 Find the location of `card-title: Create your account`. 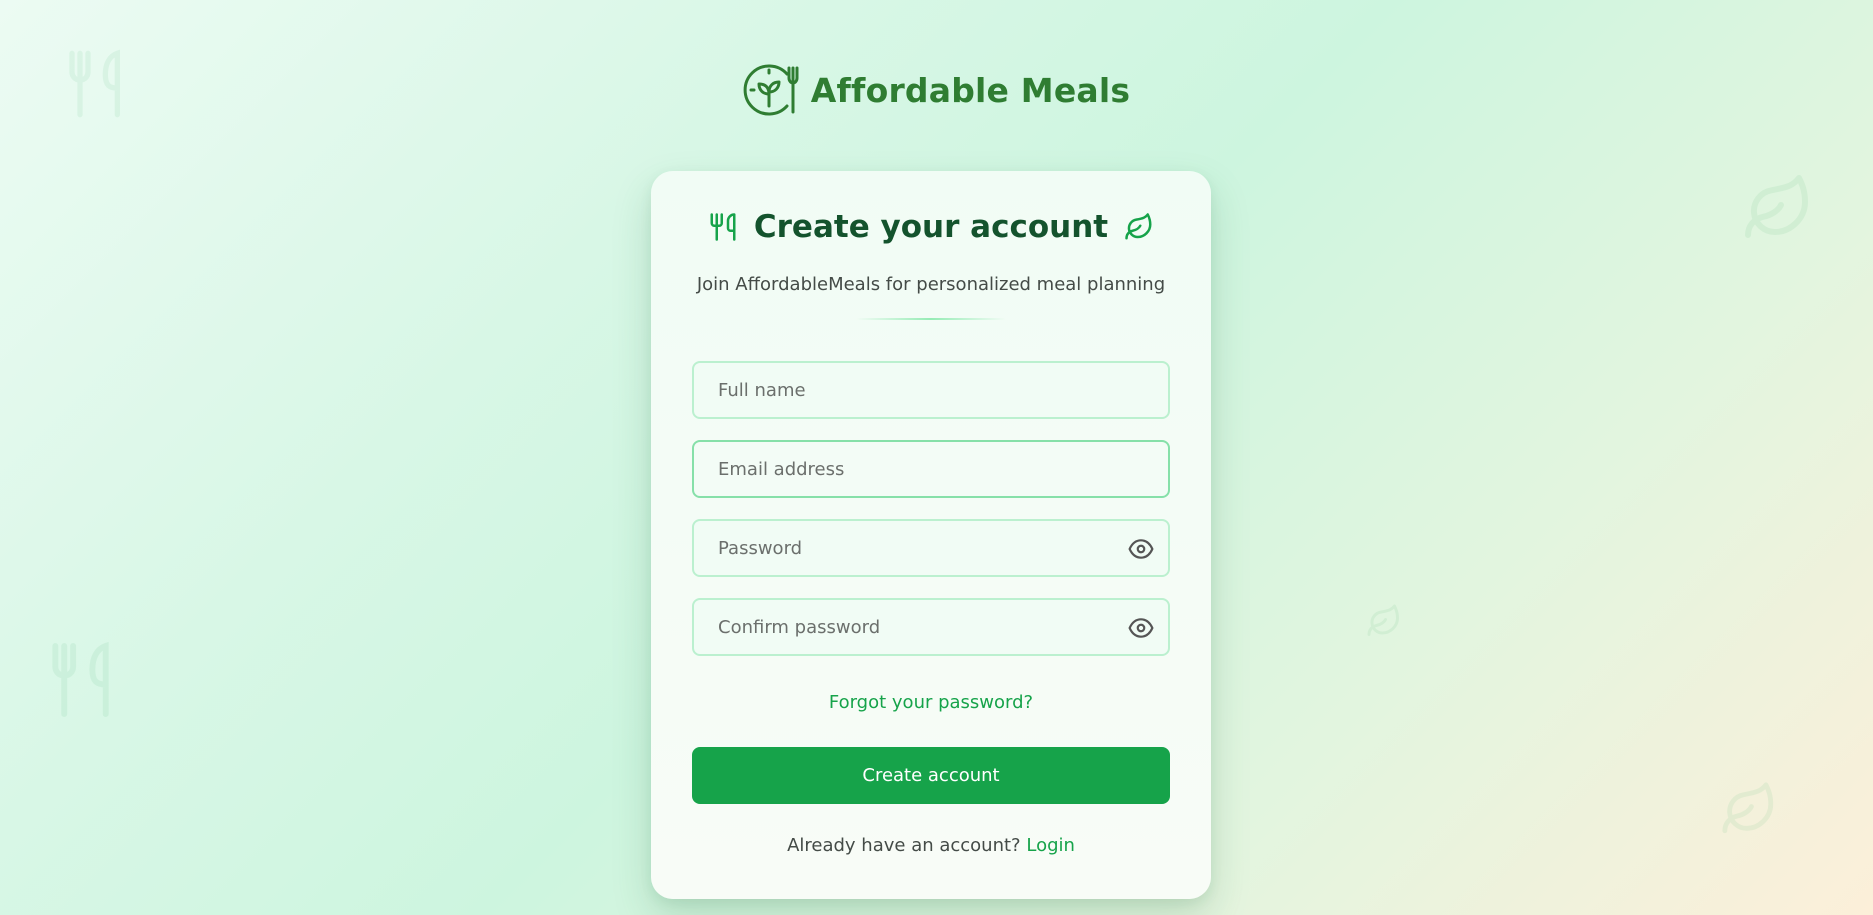

card-title: Create your account is located at coordinates (931, 227).